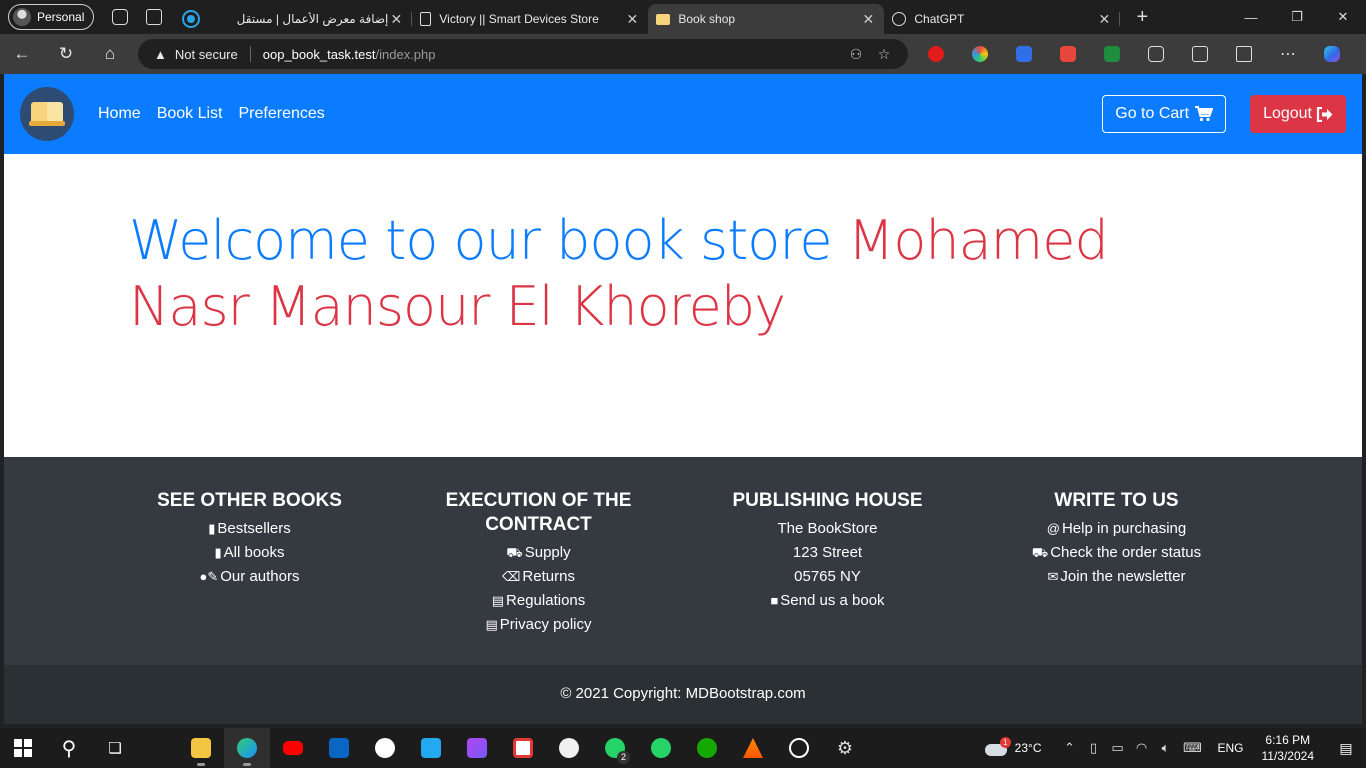 Image resolution: width=1366 pixels, height=768 pixels. What do you see at coordinates (799, 748) in the screenshot?
I see `media-player-icon` at bounding box center [799, 748].